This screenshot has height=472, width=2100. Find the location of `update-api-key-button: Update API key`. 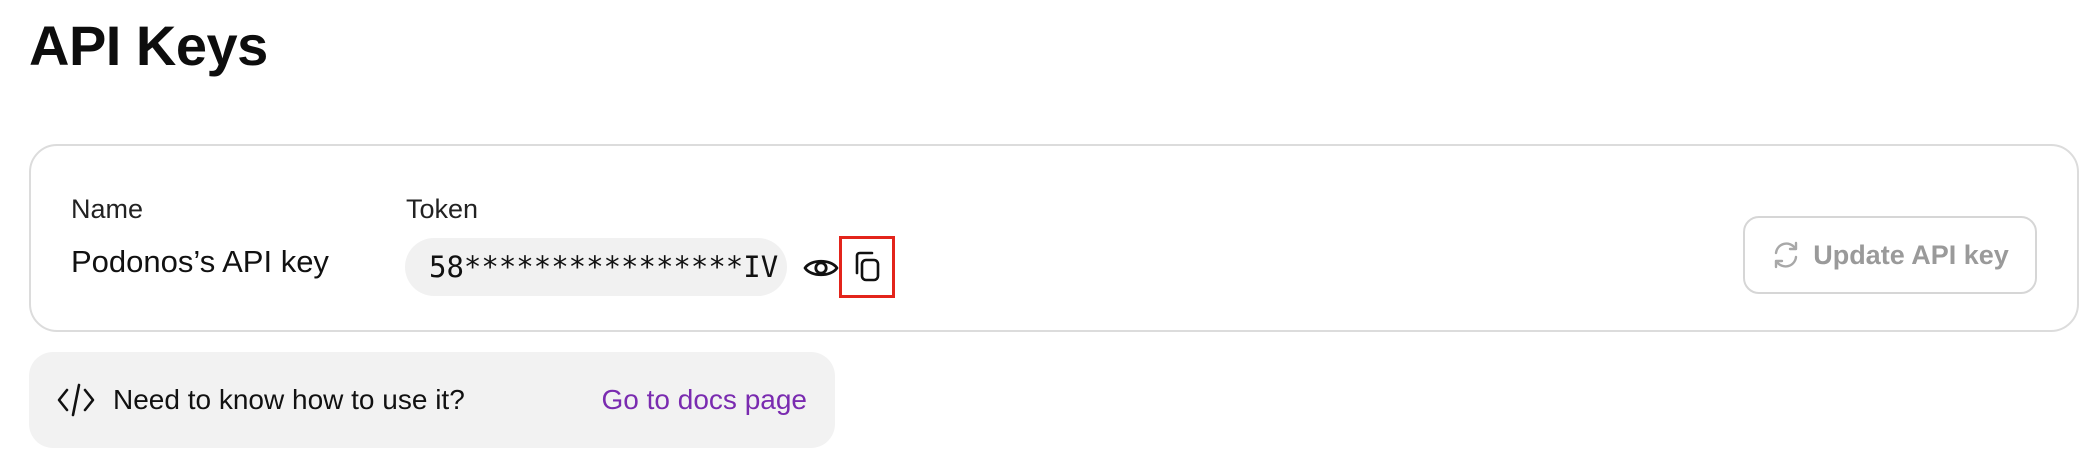

update-api-key-button: Update API key is located at coordinates (1890, 255).